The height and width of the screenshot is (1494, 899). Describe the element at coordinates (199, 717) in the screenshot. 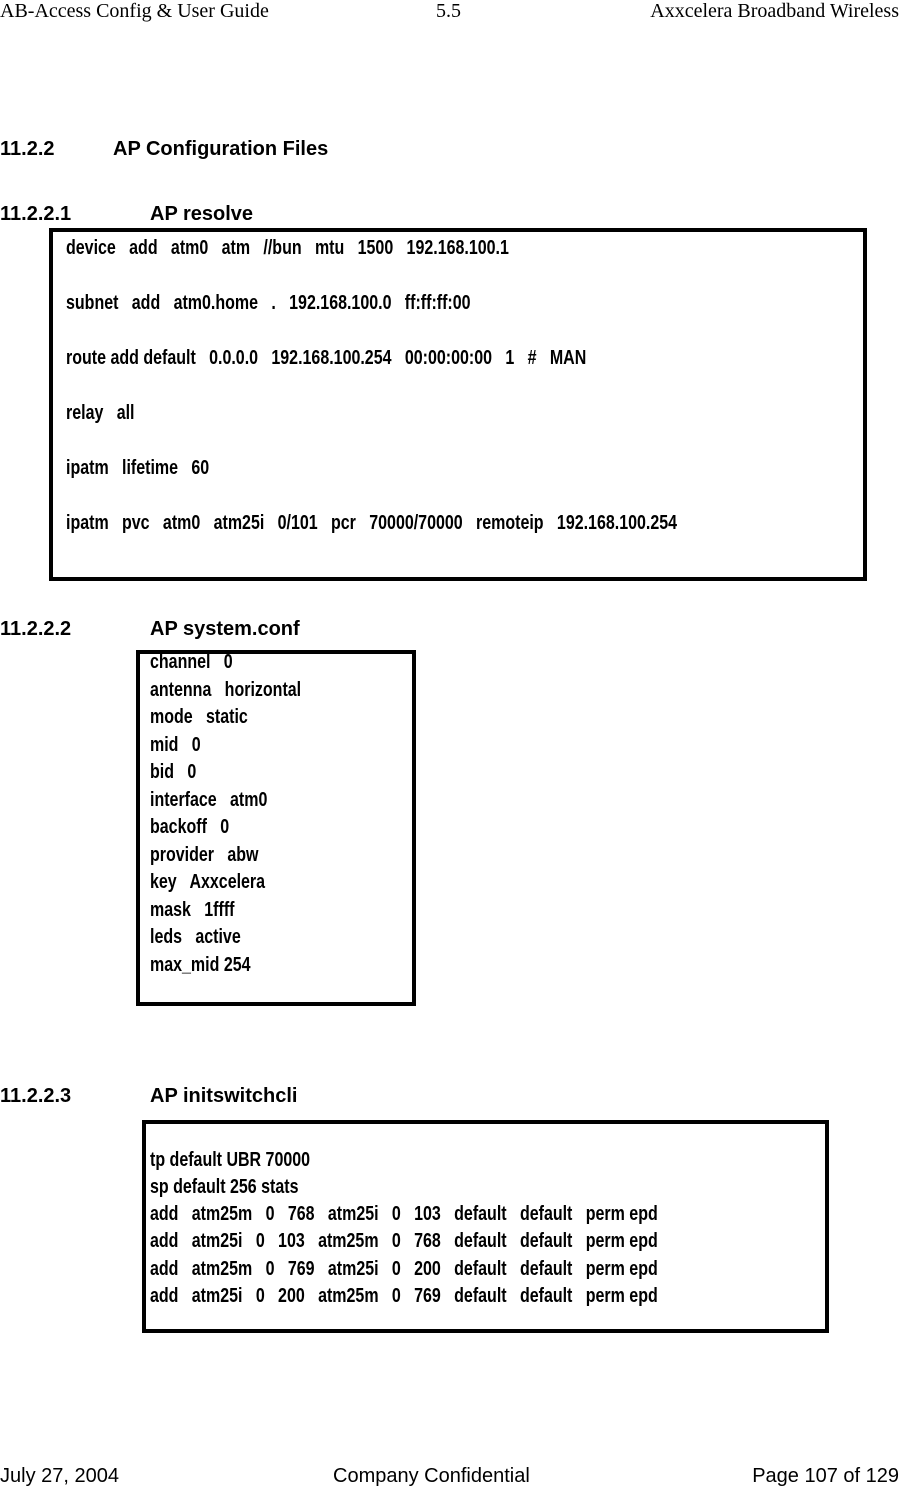

I see `code-line: mode static` at that location.